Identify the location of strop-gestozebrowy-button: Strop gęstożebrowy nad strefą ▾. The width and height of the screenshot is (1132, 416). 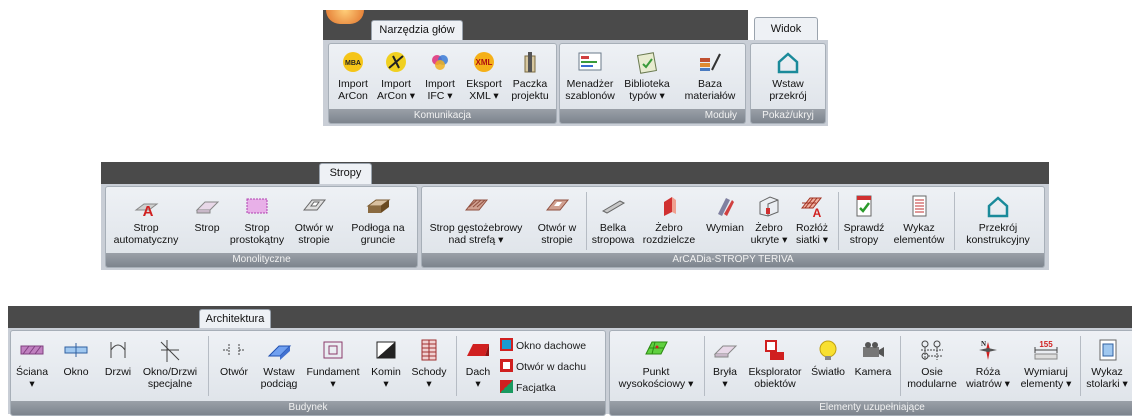
(476, 220).